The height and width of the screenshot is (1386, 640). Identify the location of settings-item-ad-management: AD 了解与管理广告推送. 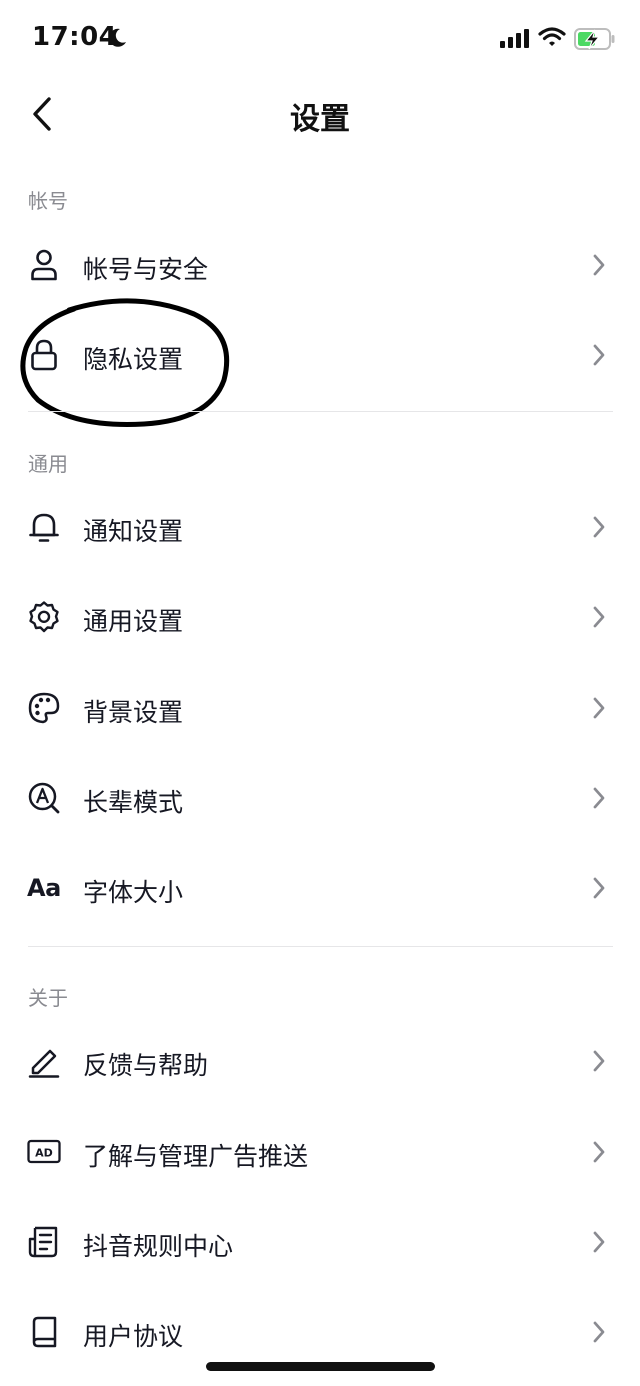
(320, 1152).